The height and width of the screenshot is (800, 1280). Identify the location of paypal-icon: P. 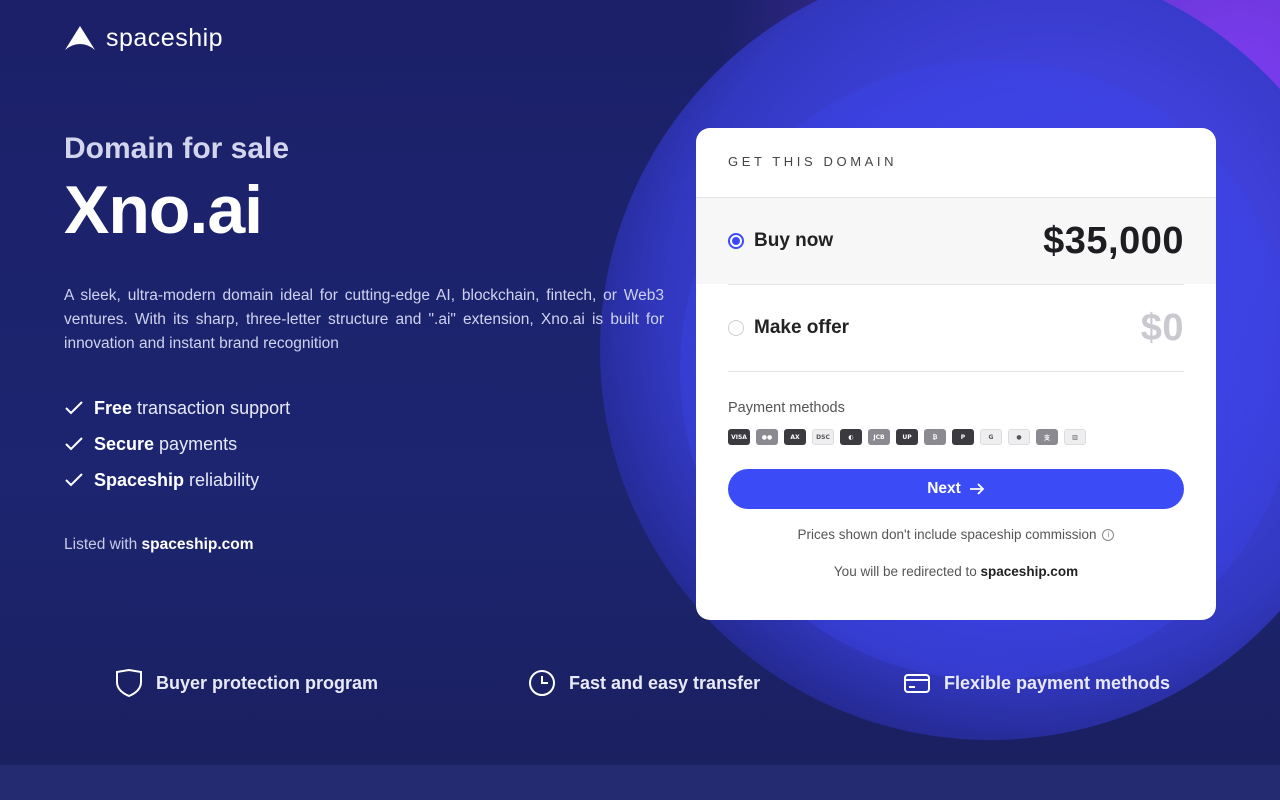
(963, 437).